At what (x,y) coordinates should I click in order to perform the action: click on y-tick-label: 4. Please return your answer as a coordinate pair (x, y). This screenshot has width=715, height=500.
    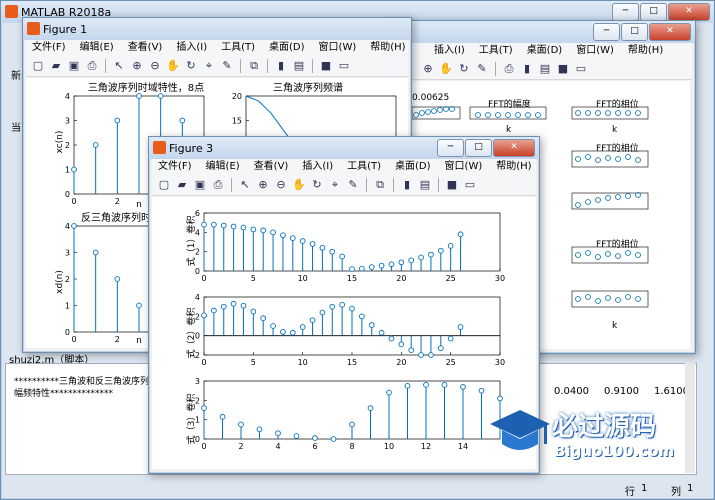
    Looking at the image, I should click on (67, 96).